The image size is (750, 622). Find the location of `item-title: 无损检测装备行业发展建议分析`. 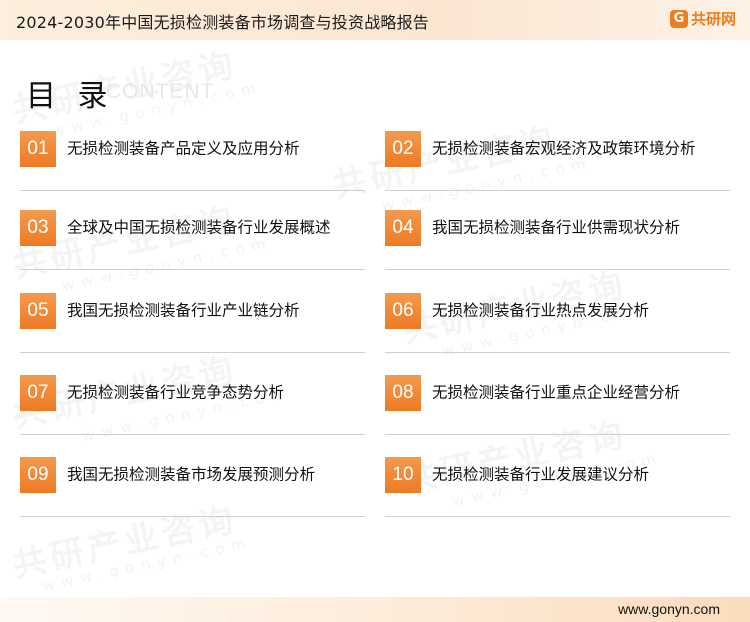

item-title: 无损检测装备行业发展建议分析 is located at coordinates (541, 474).